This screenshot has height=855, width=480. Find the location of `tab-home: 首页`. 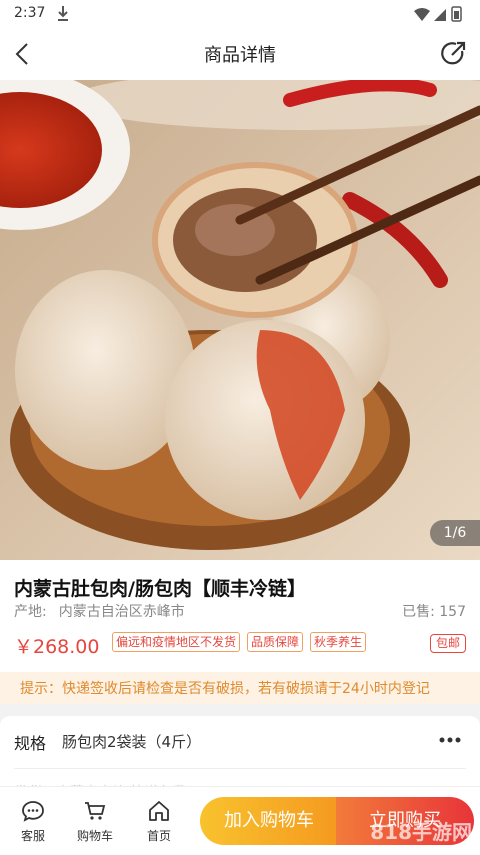

tab-home: 首页 is located at coordinates (159, 821).